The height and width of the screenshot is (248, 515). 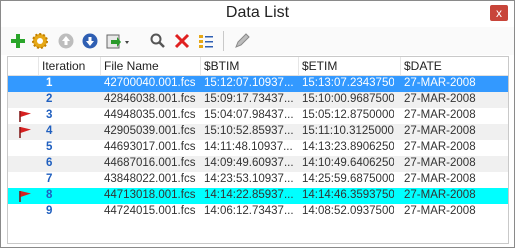 I want to click on list-icon, so click(x=206, y=41).